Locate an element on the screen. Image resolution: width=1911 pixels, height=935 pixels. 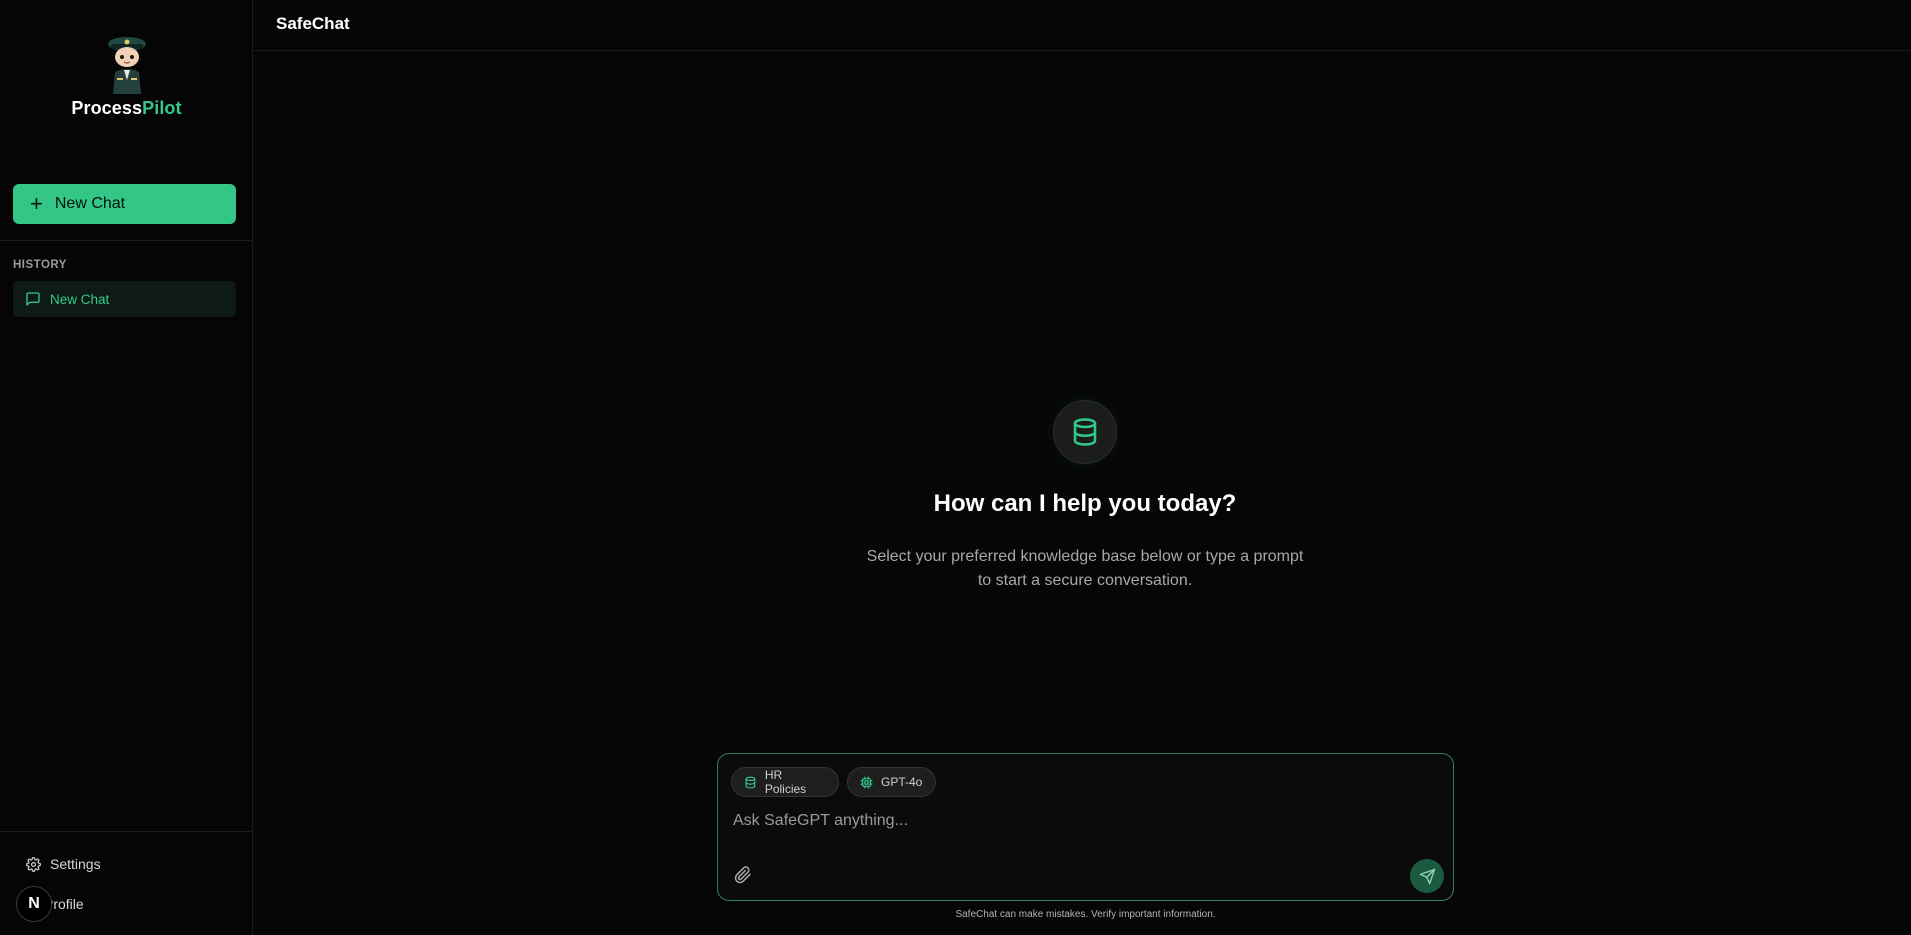
settings-link: Settings is located at coordinates (63, 864).